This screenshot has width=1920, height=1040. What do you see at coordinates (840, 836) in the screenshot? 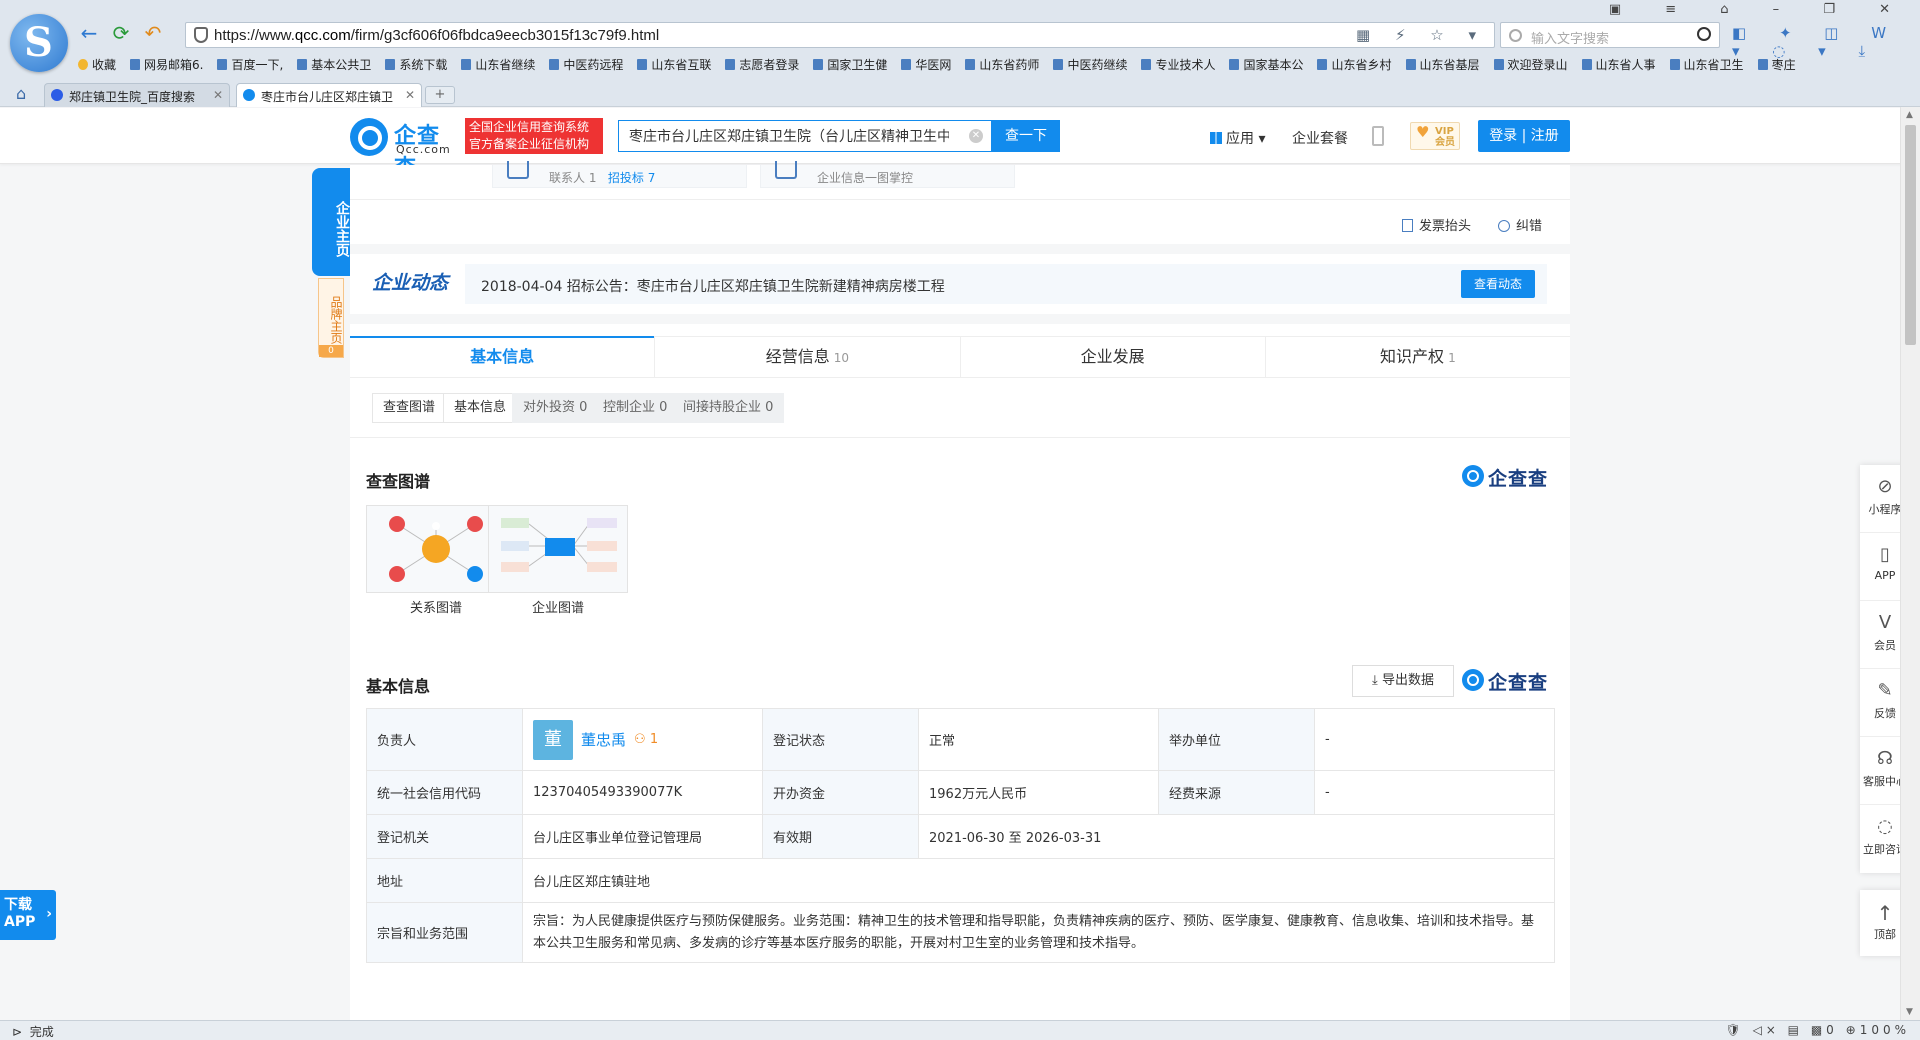
I see `validity-label: 有效期` at bounding box center [840, 836].